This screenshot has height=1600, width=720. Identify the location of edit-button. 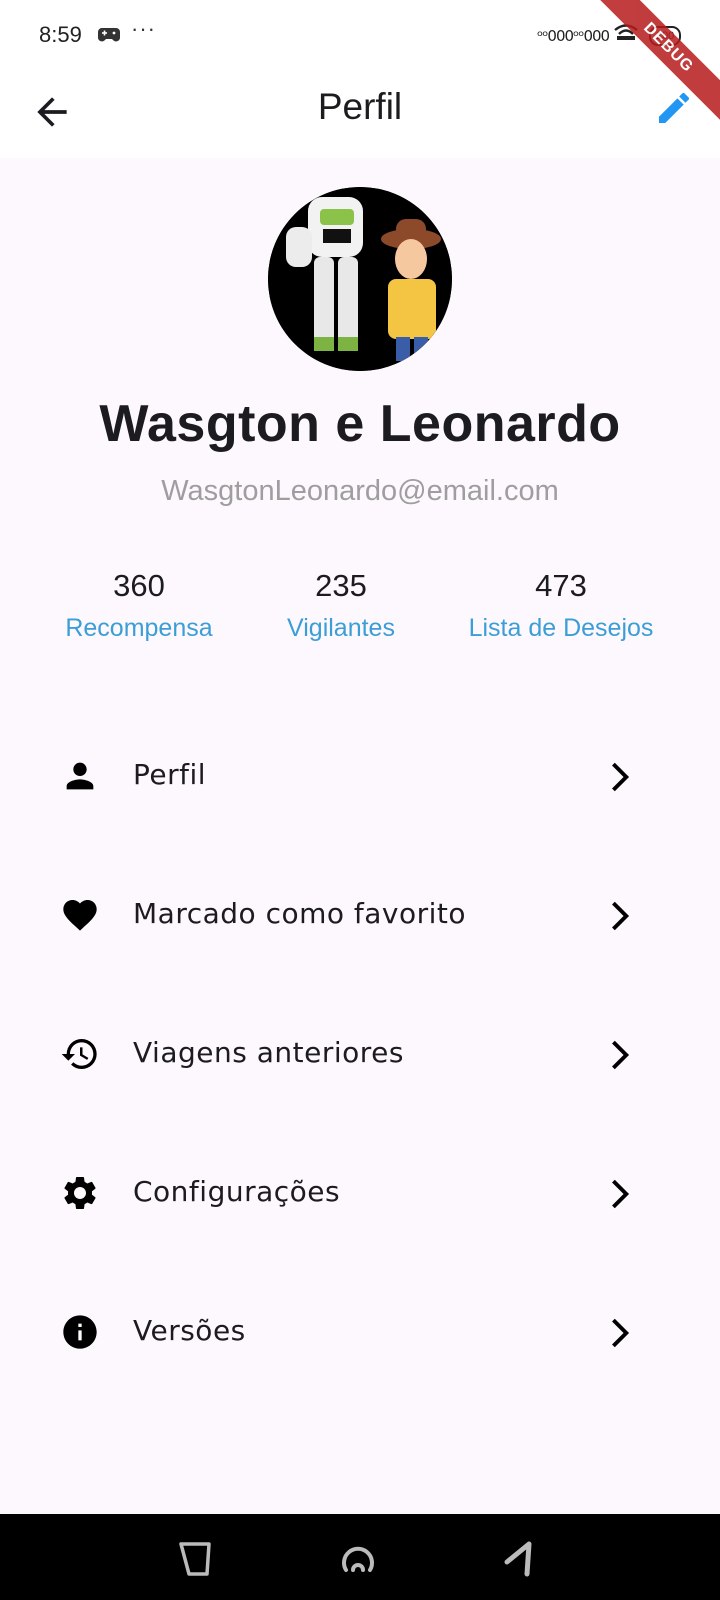
(676, 110).